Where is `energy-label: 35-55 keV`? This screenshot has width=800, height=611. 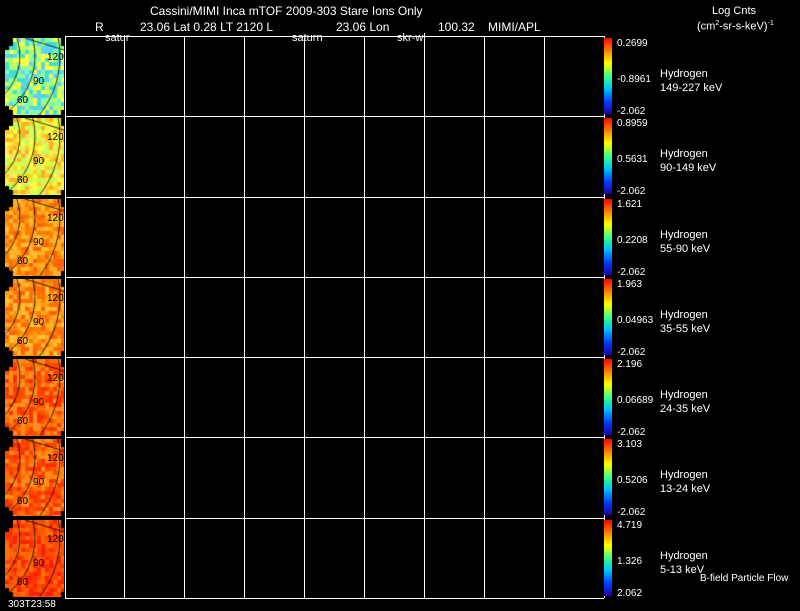
energy-label: 35-55 keV is located at coordinates (685, 329).